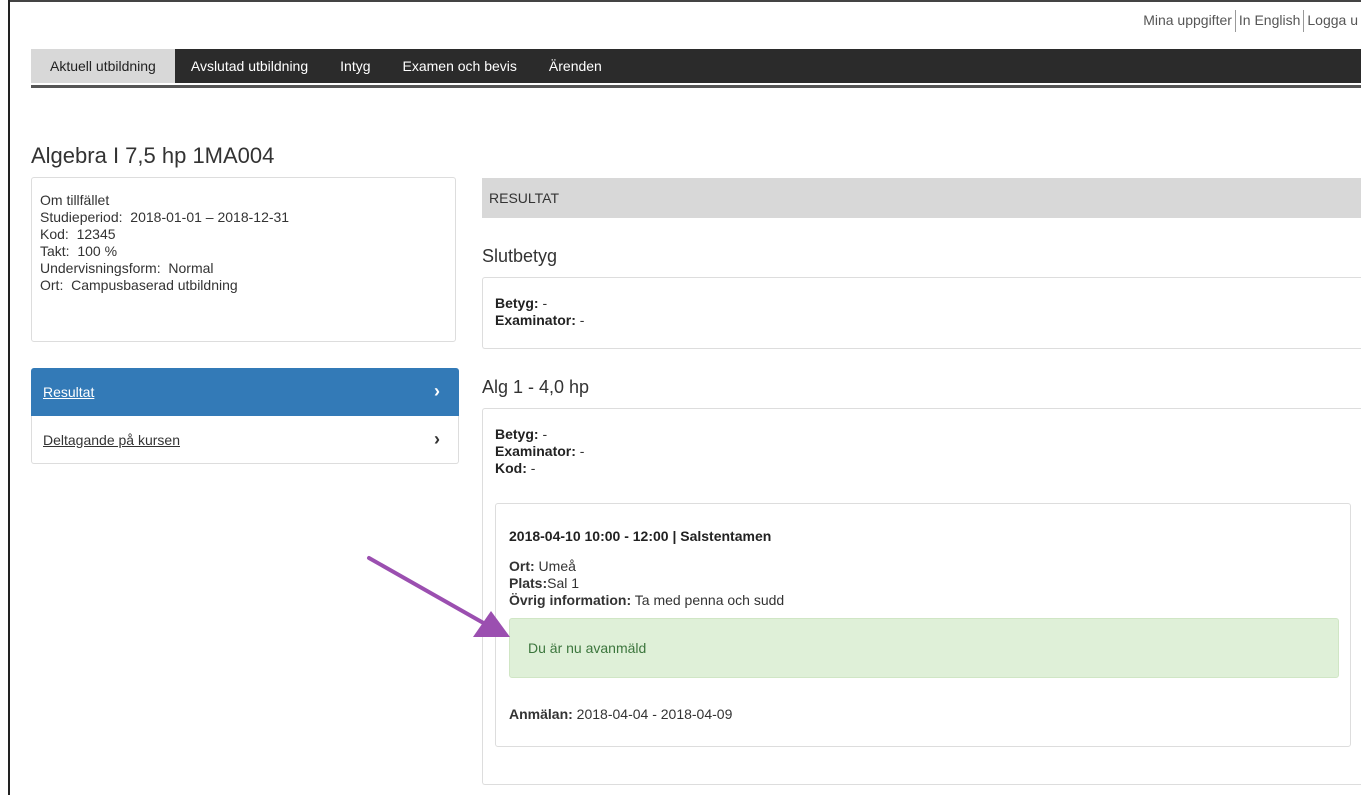 This screenshot has height=795, width=1361. I want to click on module-heading: Alg 1 - 4,0 hp, so click(536, 387).